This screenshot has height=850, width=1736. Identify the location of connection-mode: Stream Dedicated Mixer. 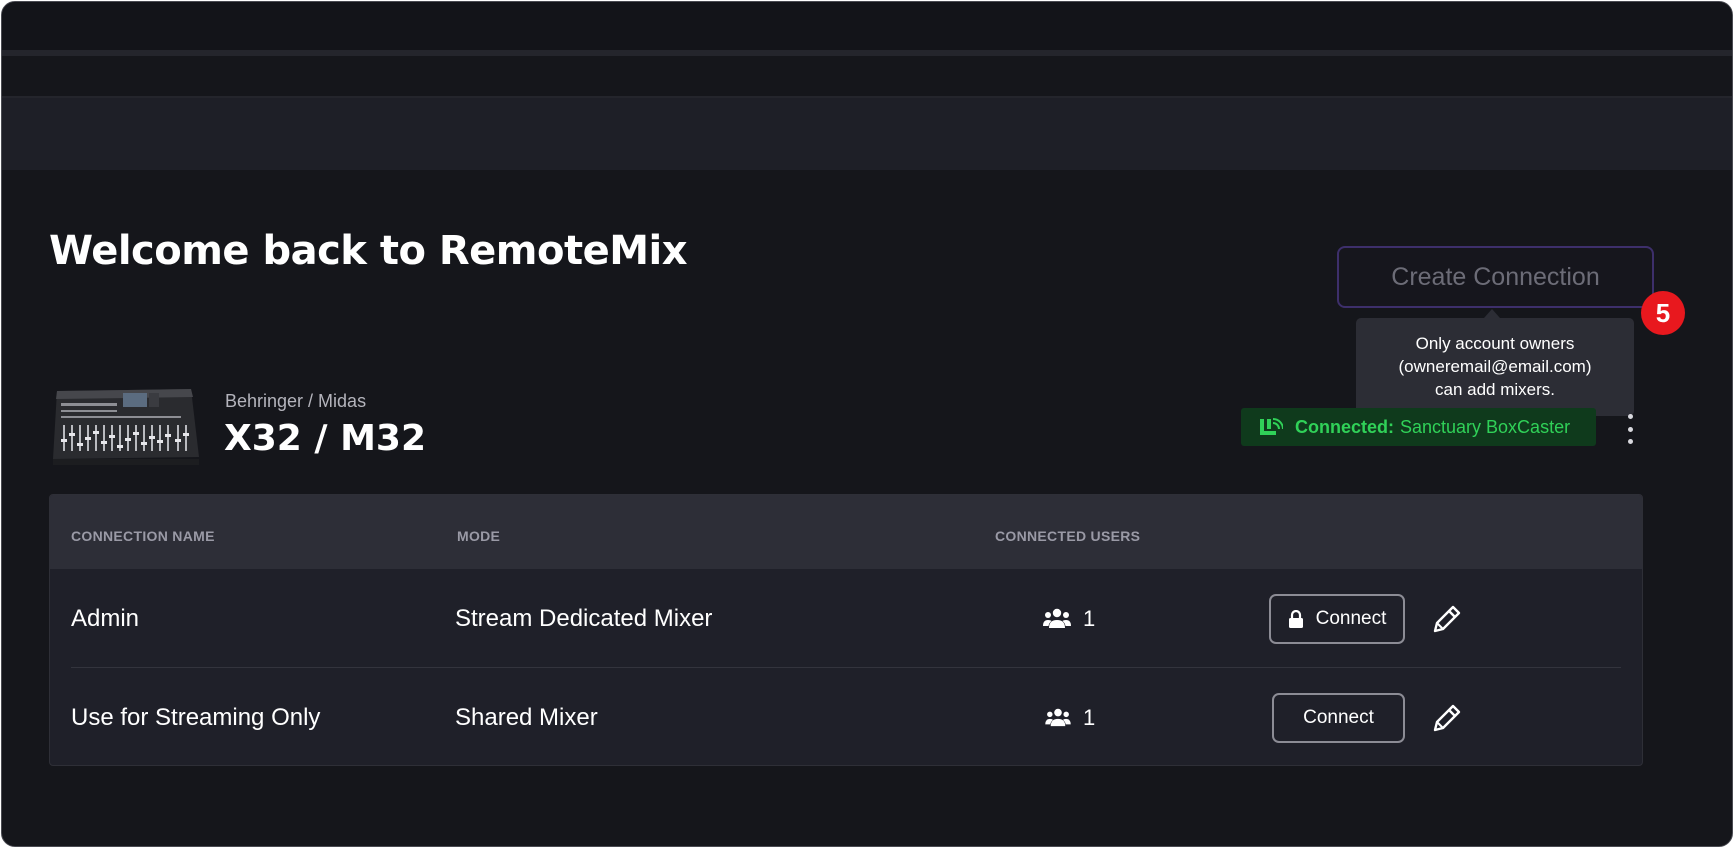
(584, 618).